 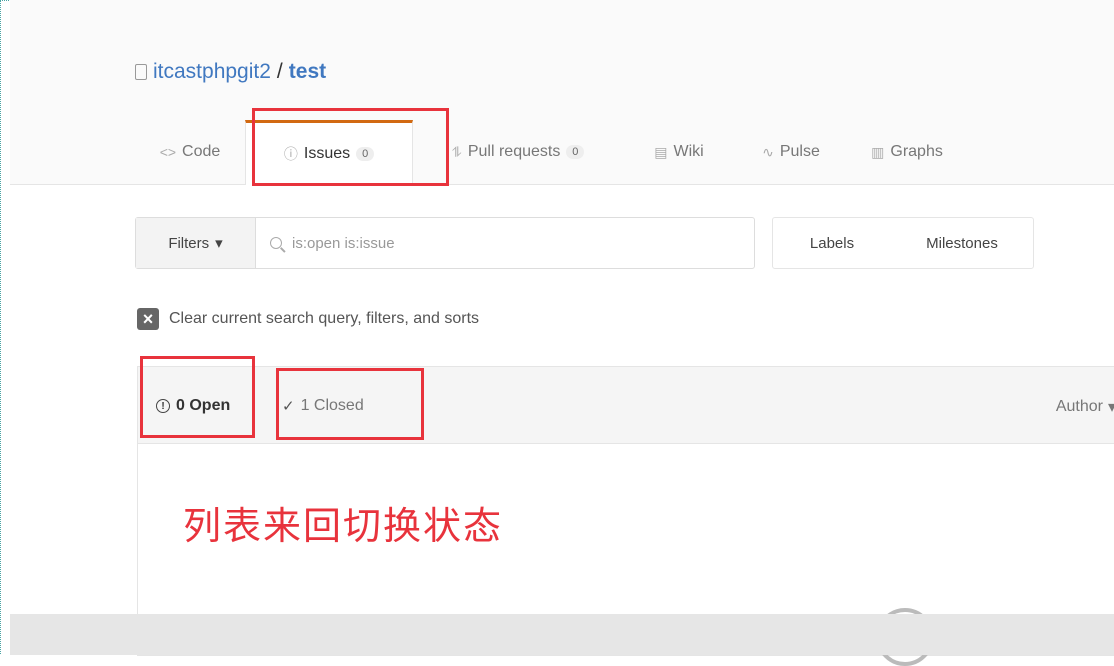 I want to click on tab-label: Wiki, so click(x=688, y=151).